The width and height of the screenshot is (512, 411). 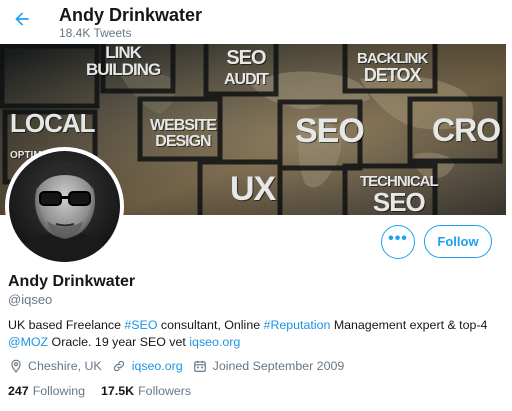 I want to click on banner-word-website-design: WEBSITE DESIGN, so click(x=183, y=133).